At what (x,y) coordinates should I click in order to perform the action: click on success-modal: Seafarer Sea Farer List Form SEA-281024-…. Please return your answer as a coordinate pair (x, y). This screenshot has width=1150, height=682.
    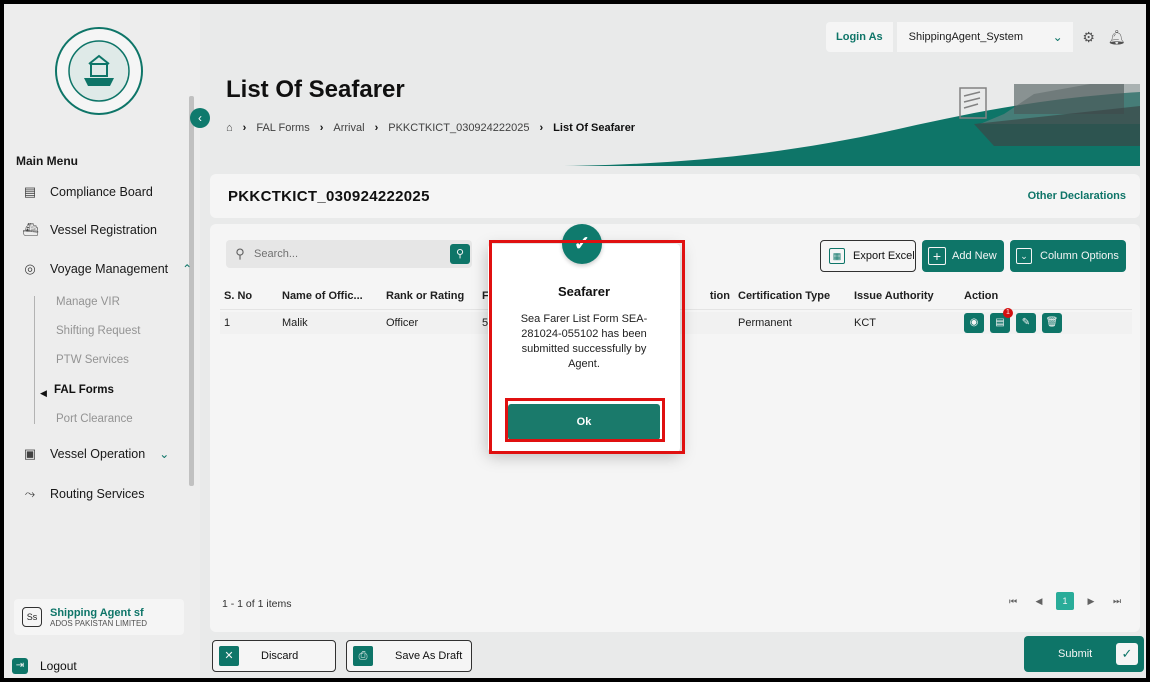
    Looking at the image, I should click on (584, 348).